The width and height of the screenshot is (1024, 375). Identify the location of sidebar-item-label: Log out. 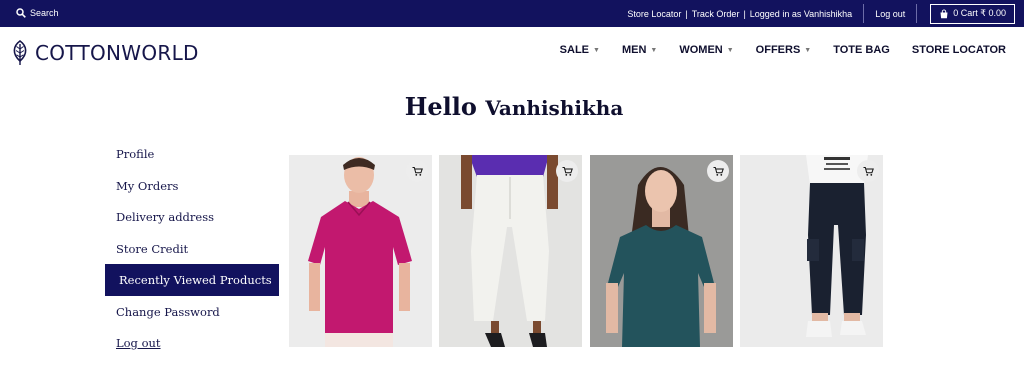
(138, 343).